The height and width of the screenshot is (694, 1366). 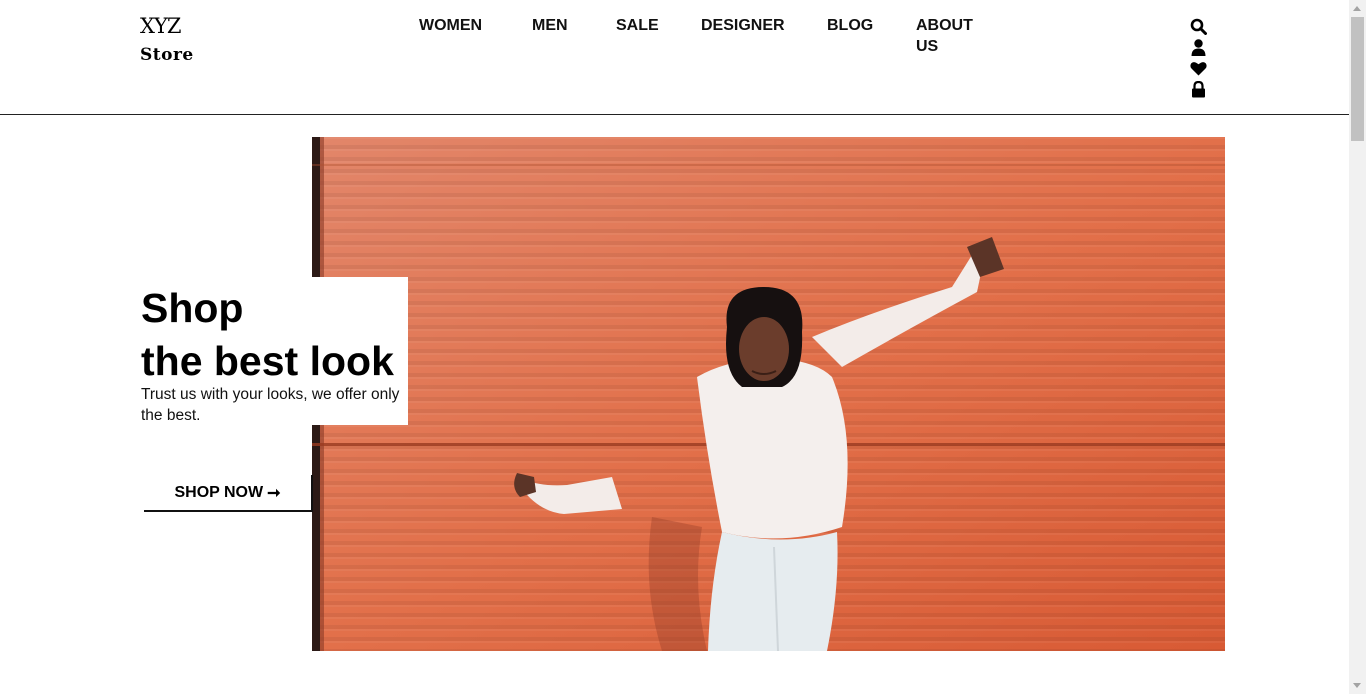 What do you see at coordinates (637, 25) in the screenshot?
I see `nav-sale: SALE` at bounding box center [637, 25].